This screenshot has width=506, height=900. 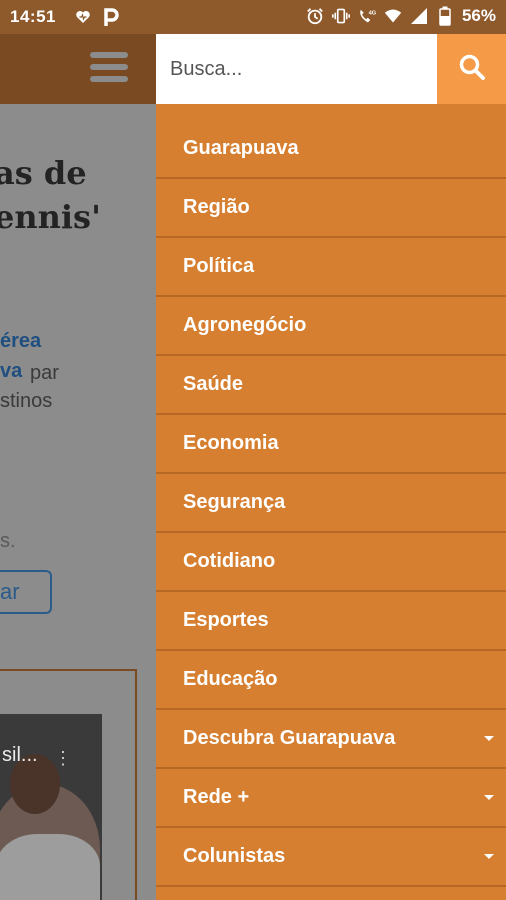 I want to click on search-icon, so click(x=472, y=69).